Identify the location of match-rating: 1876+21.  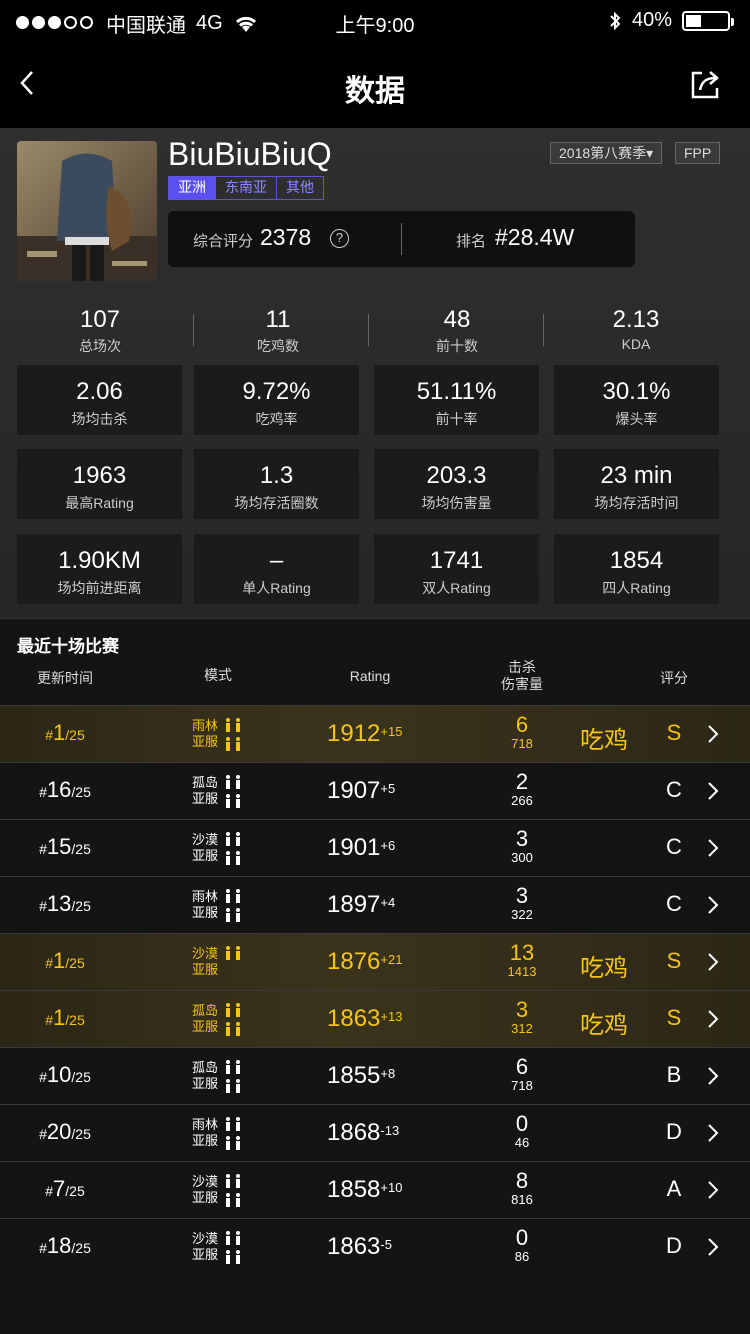
(365, 961).